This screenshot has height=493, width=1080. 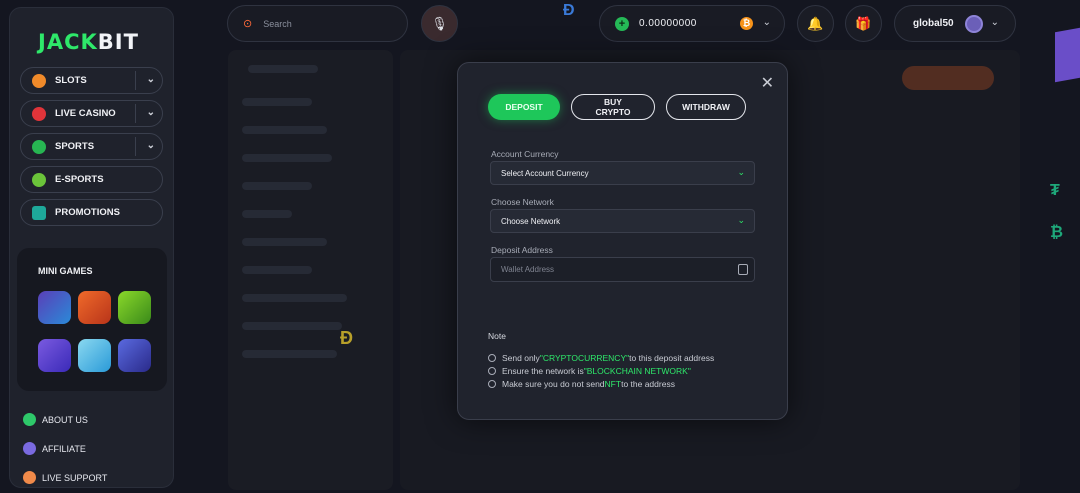 What do you see at coordinates (65, 271) in the screenshot?
I see `mini-games-title: MINI GAMES` at bounding box center [65, 271].